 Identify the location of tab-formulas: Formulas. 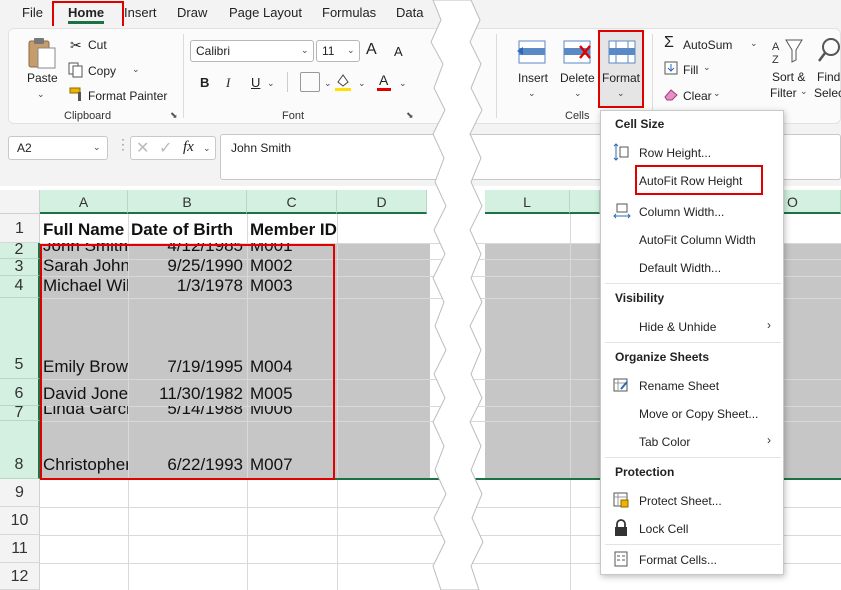
(349, 12).